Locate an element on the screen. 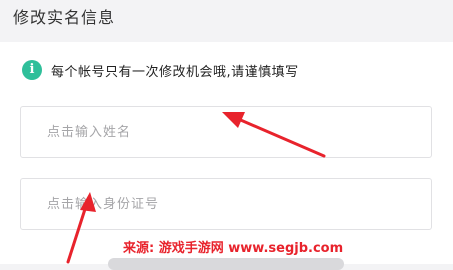 The height and width of the screenshot is (270, 453). annotation-arrow-id is located at coordinates (81, 228).